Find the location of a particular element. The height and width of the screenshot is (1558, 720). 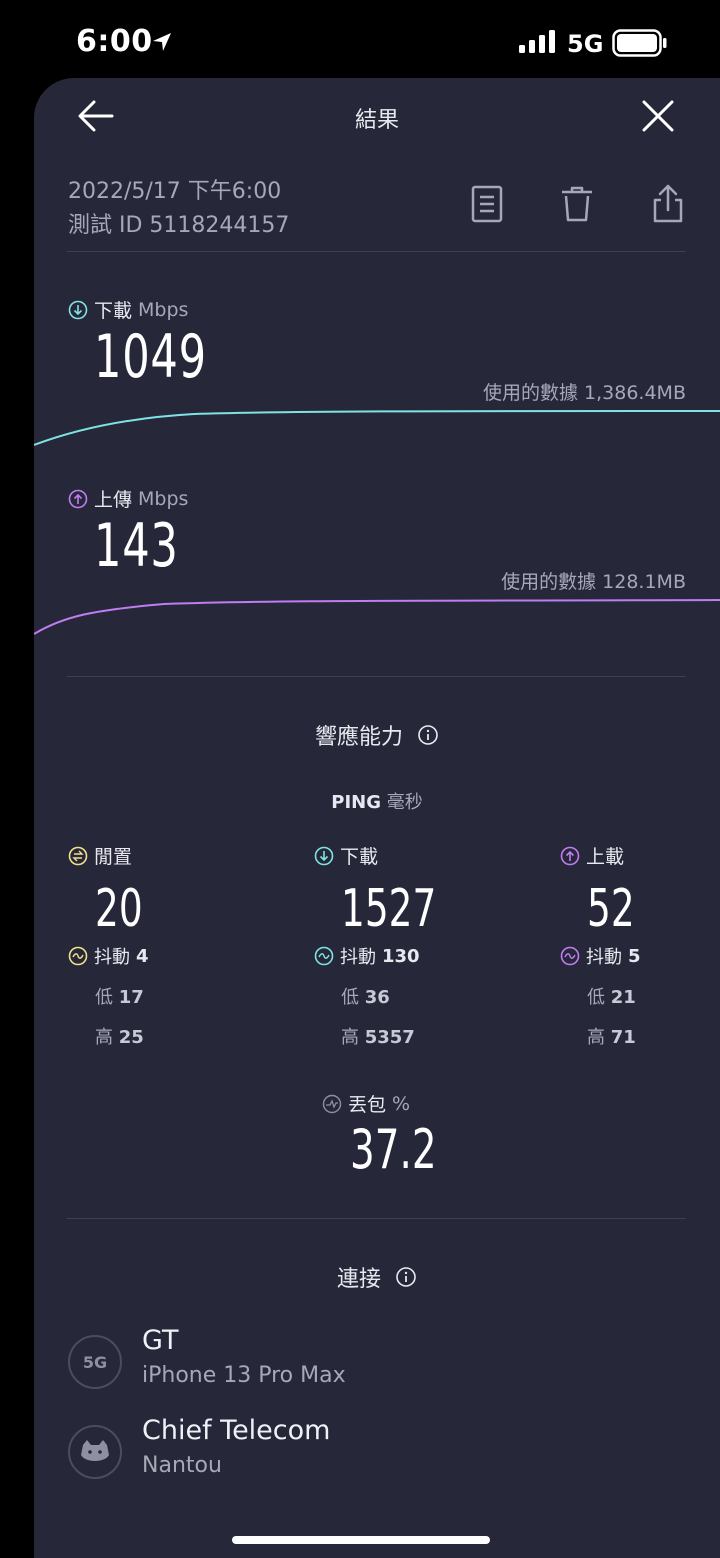

location-arrow-icon is located at coordinates (162, 42).